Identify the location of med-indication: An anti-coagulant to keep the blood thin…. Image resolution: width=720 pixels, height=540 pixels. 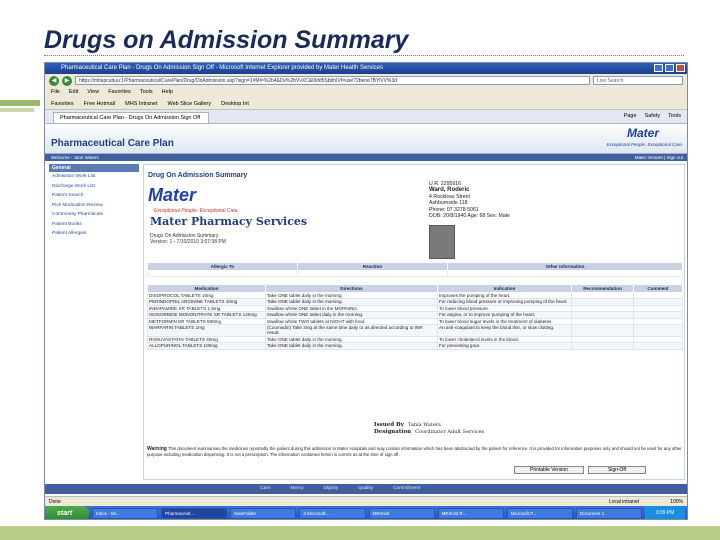
(504, 330).